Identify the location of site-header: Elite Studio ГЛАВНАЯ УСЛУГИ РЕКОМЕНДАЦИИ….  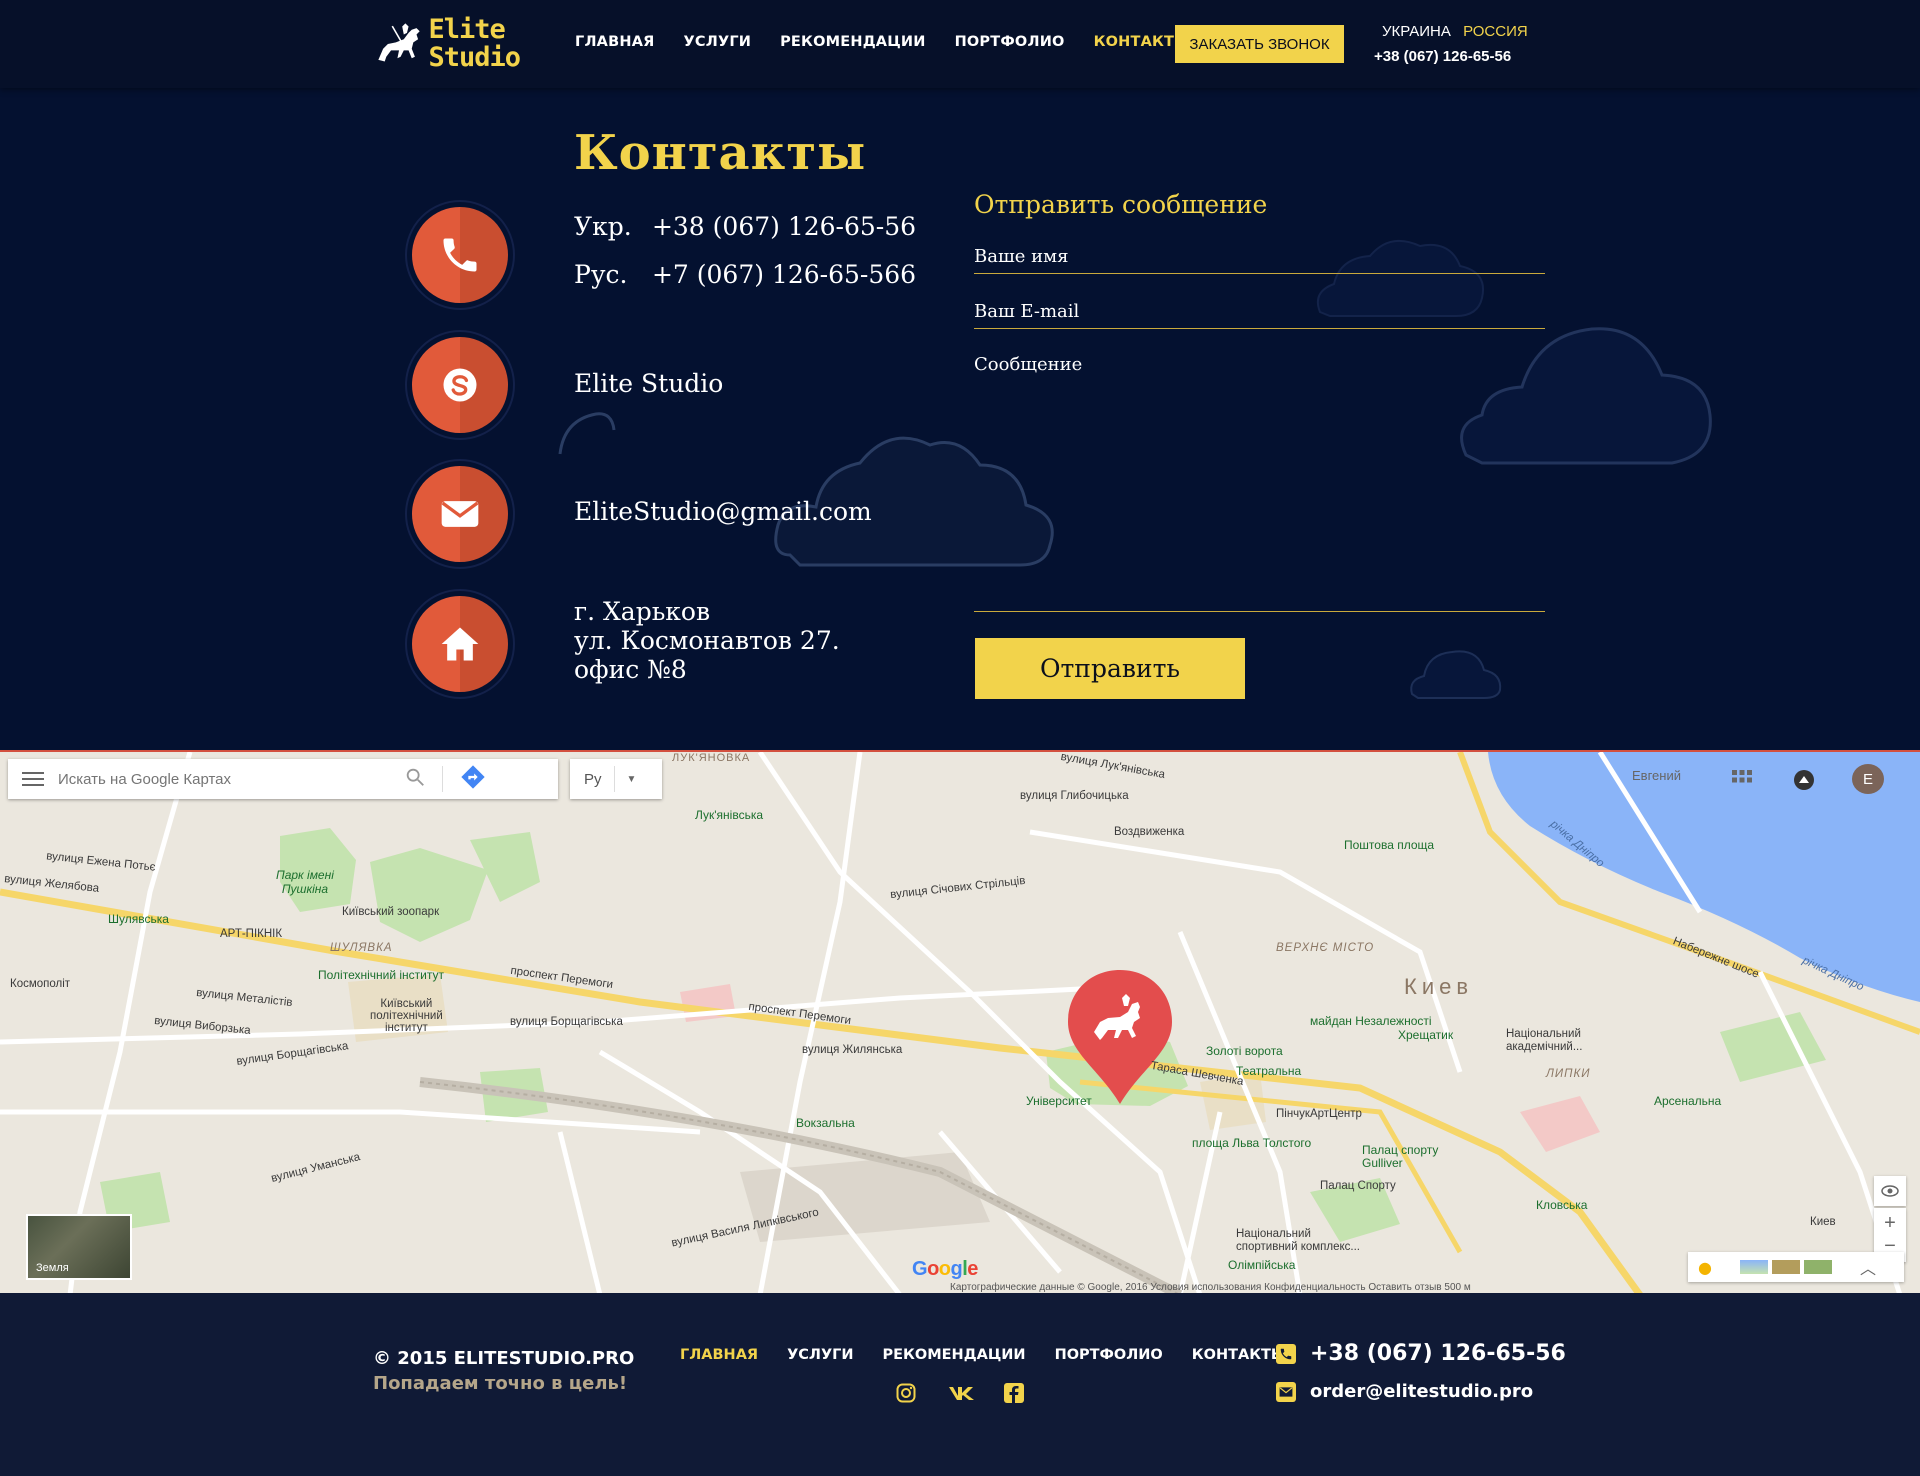
(960, 44).